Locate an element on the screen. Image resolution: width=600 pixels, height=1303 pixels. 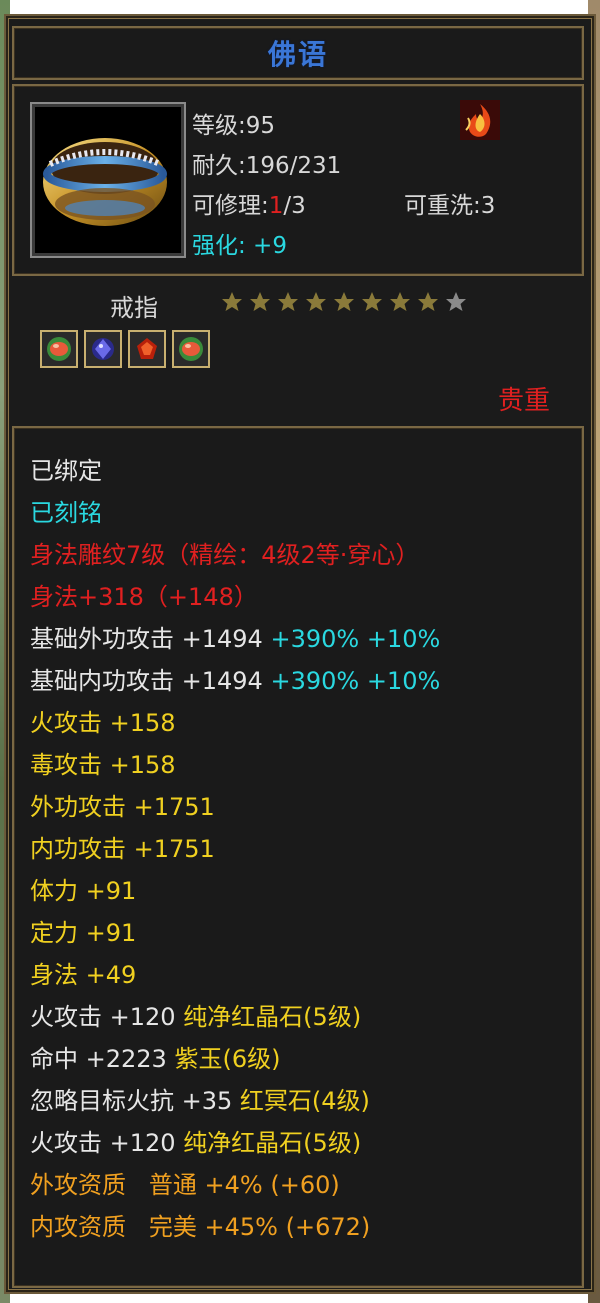
ring-icon is located at coordinates (105, 182).